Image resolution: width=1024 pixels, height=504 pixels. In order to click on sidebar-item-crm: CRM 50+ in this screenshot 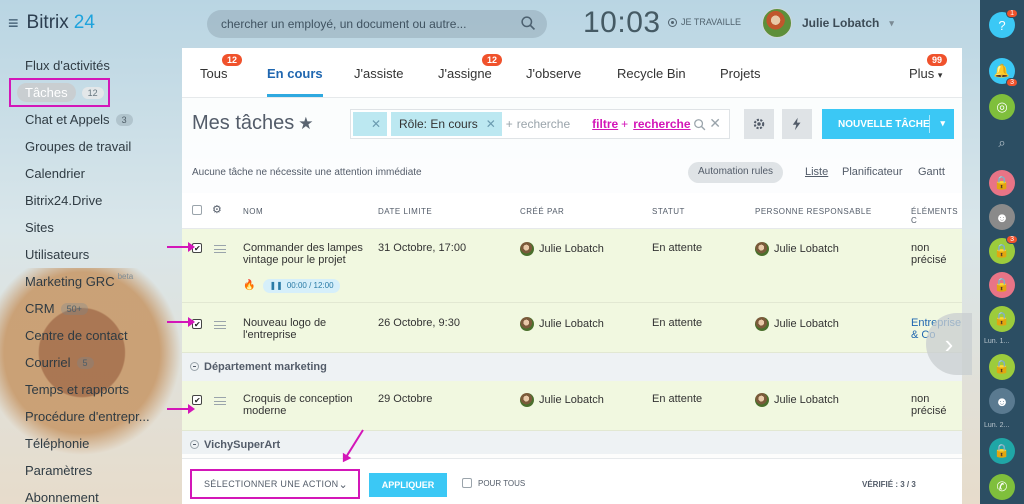, I will do `click(91, 308)`.